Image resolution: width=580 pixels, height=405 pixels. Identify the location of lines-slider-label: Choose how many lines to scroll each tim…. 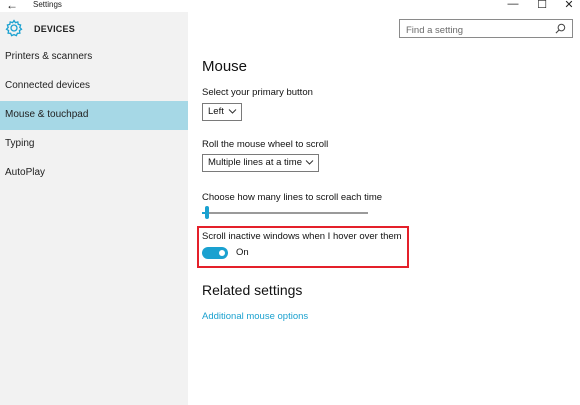
(292, 197).